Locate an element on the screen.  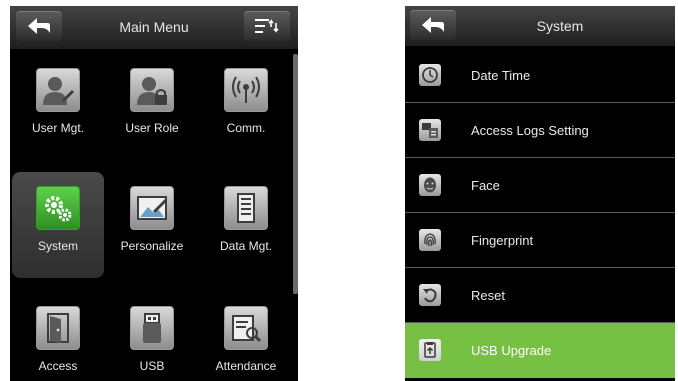
usb-drive-icon is located at coordinates (152, 328).